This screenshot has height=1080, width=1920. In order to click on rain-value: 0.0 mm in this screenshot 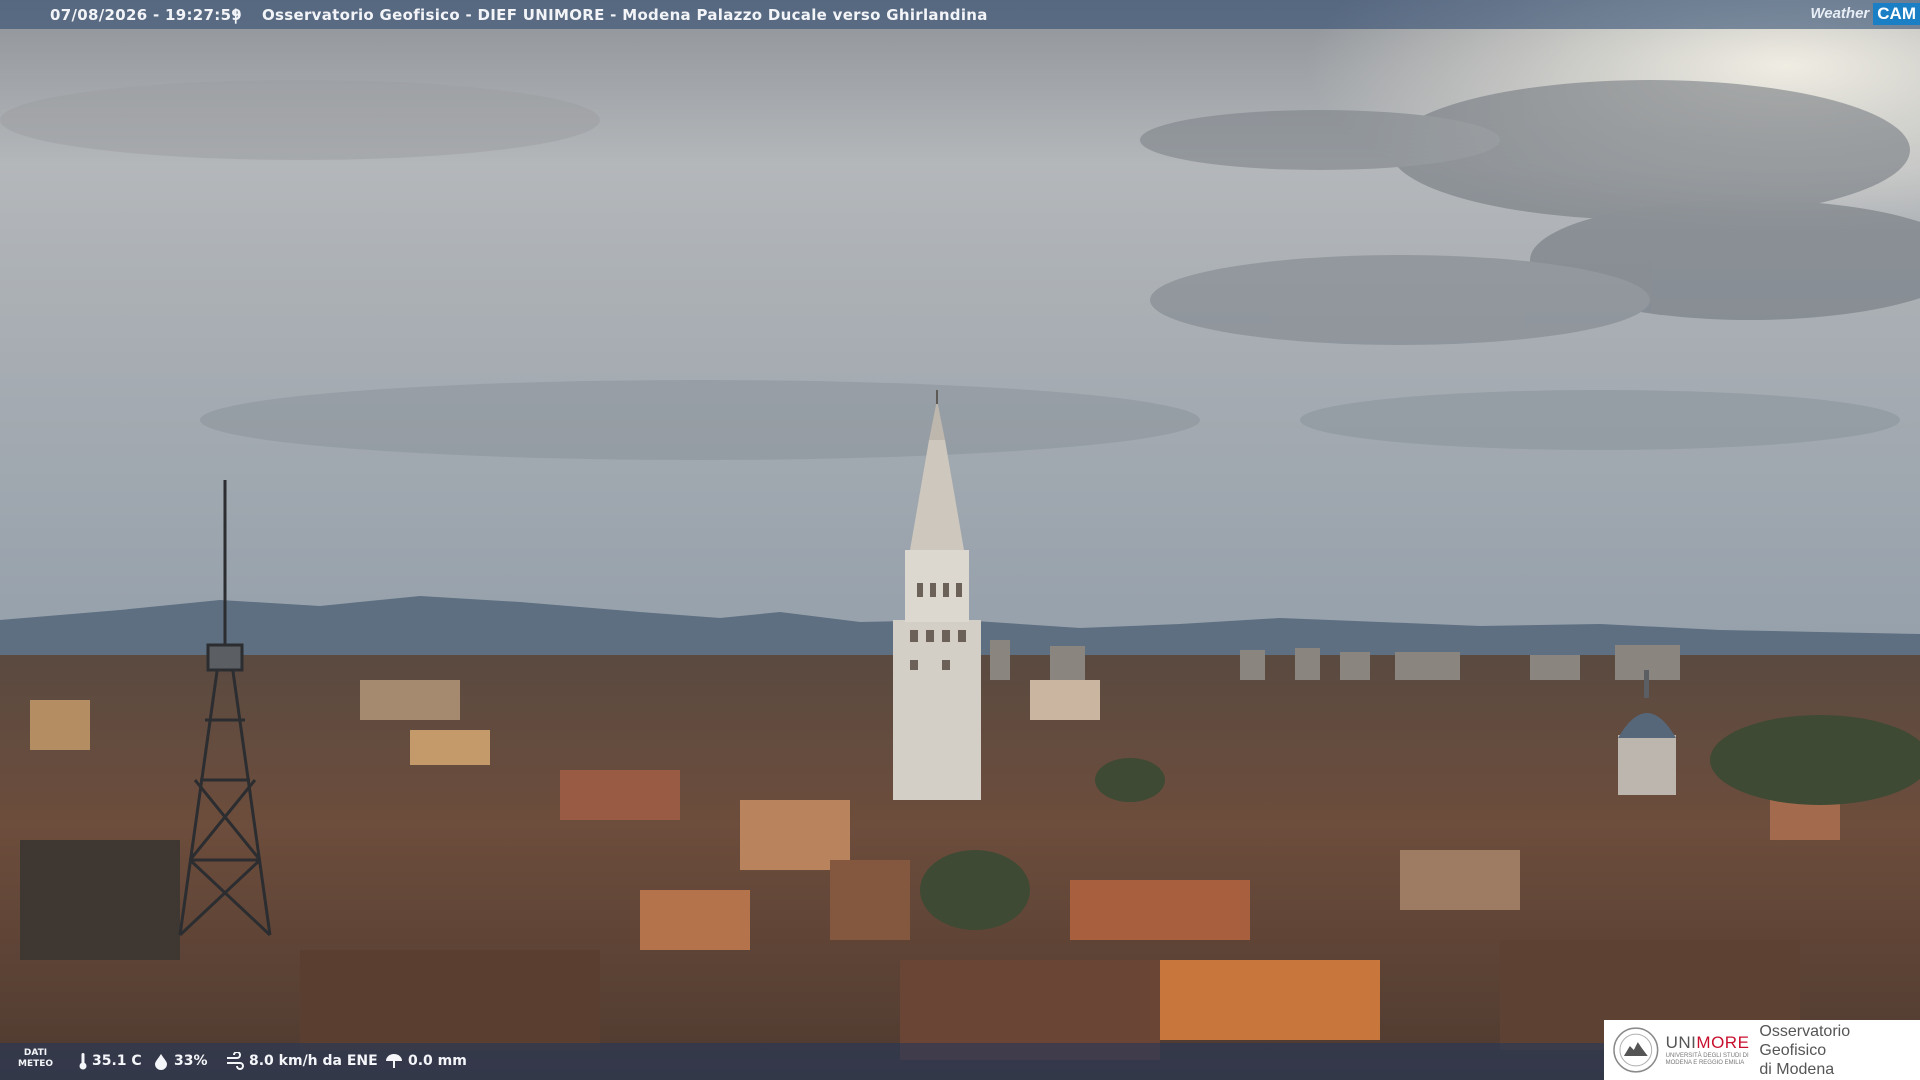, I will do `click(437, 1061)`.